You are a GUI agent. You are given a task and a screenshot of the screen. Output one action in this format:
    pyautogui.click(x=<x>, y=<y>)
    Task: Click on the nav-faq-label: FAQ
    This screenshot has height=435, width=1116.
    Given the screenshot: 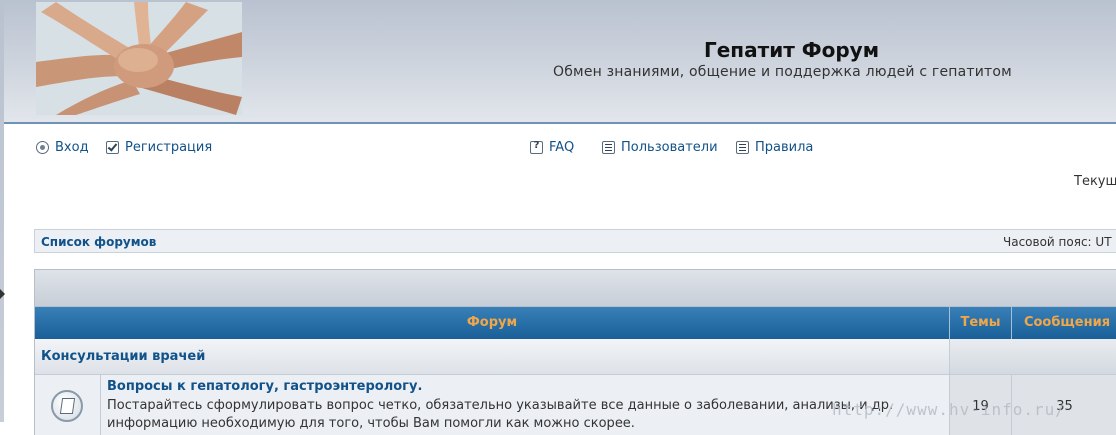 What is the action you would take?
    pyautogui.click(x=562, y=147)
    